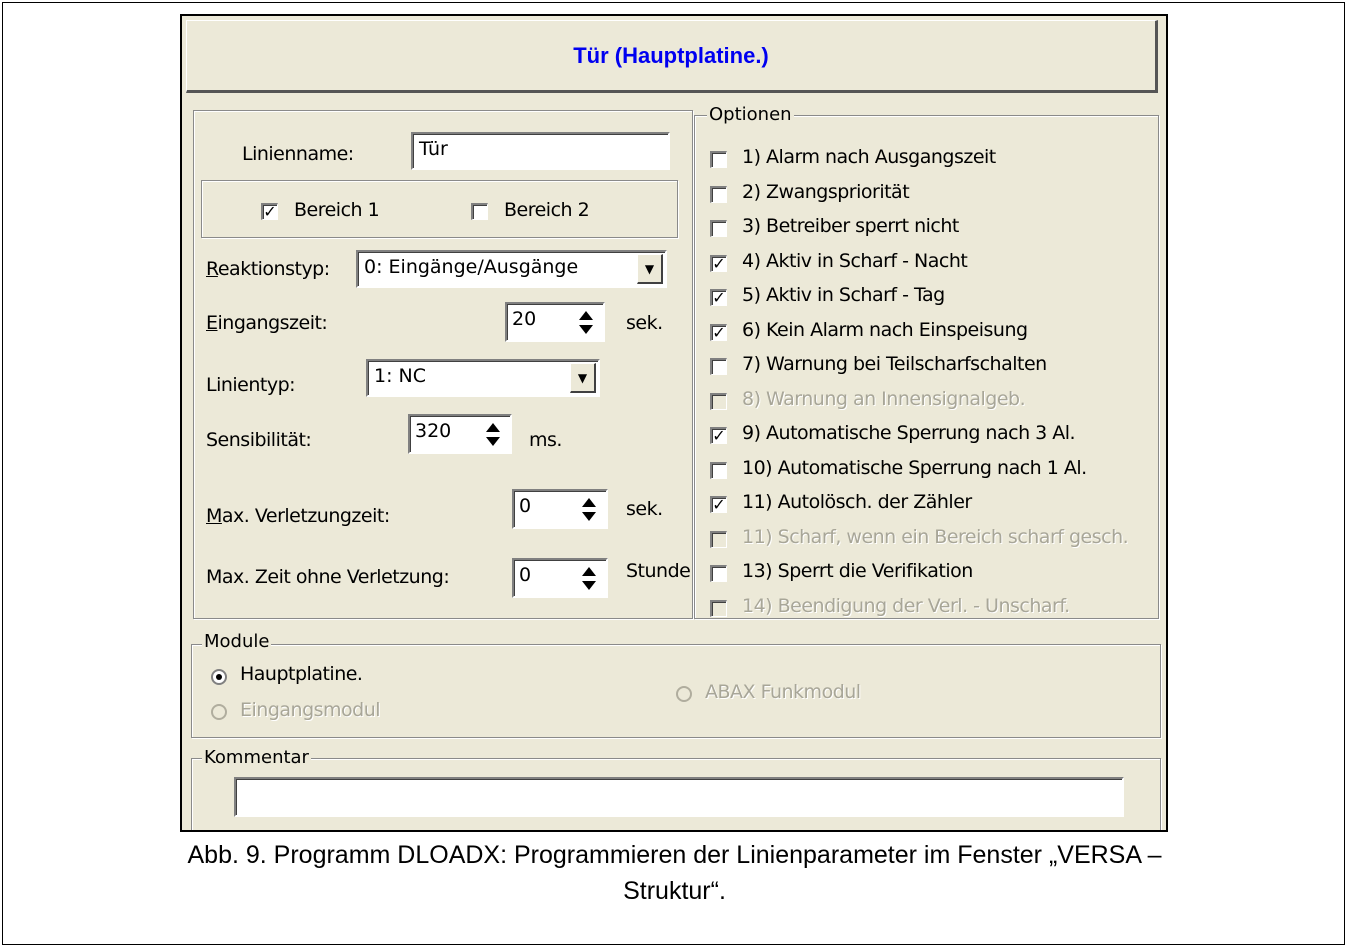 The height and width of the screenshot is (949, 1349). What do you see at coordinates (857, 571) in the screenshot?
I see `option-label: 13) Sperrt die Verifikation` at bounding box center [857, 571].